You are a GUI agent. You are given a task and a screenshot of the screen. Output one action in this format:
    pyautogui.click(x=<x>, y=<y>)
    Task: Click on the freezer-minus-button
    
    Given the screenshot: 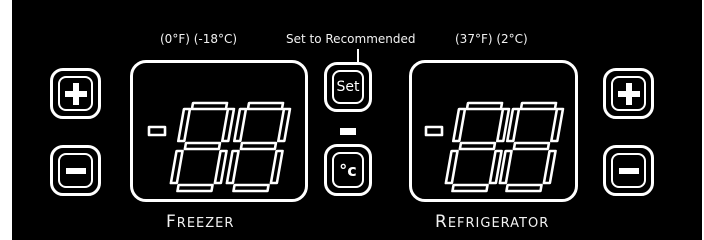 What is the action you would take?
    pyautogui.click(x=75, y=170)
    